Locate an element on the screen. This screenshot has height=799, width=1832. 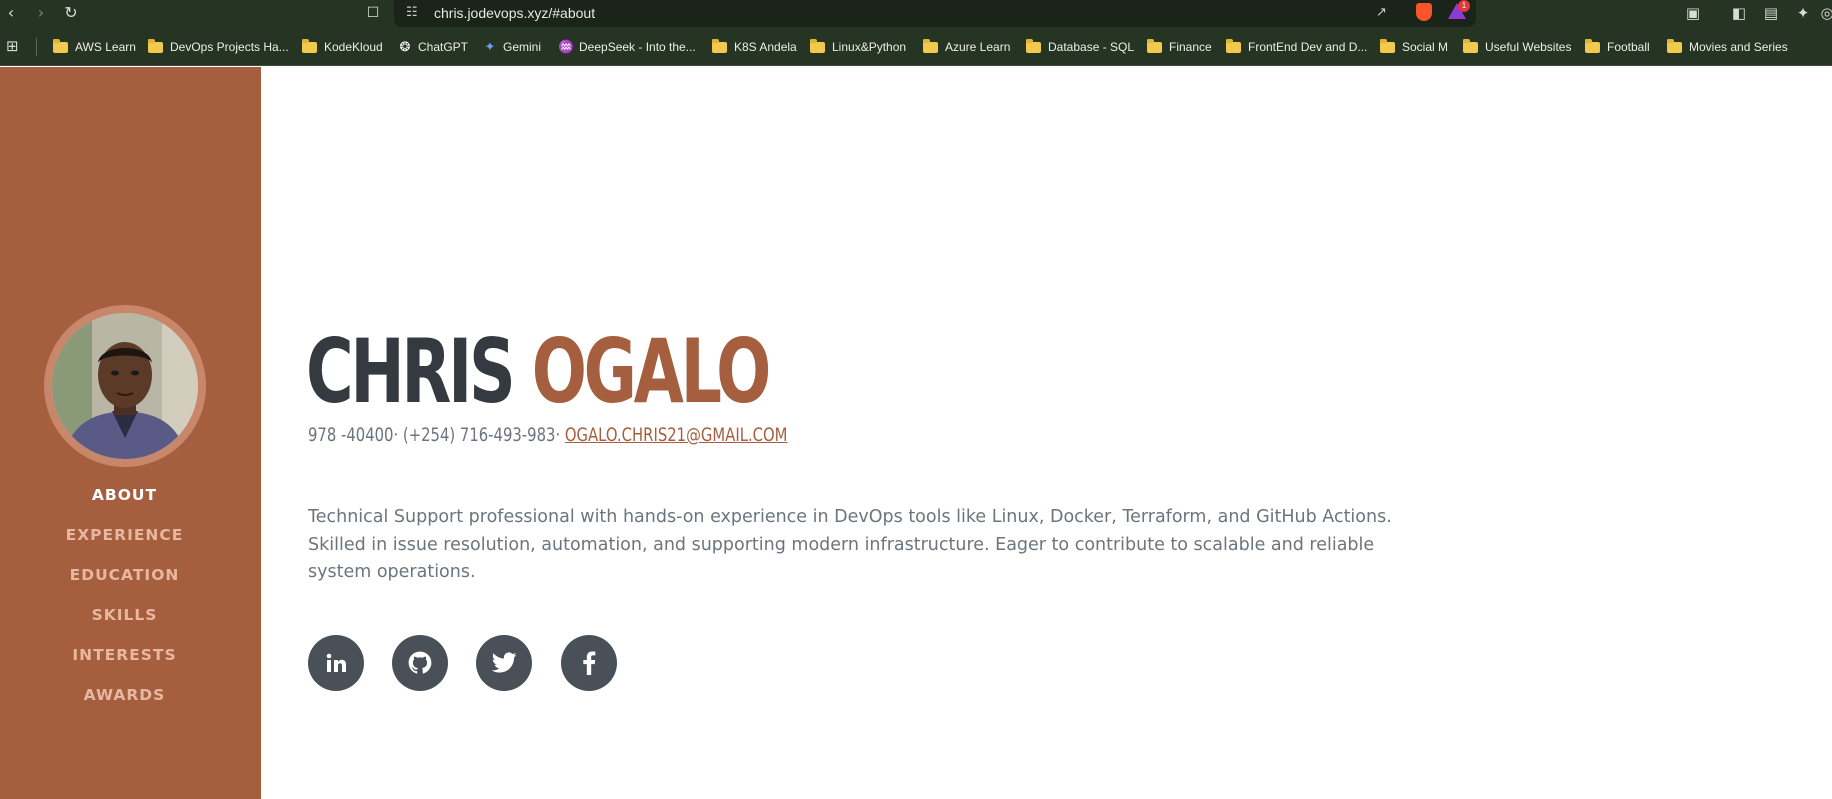
first-name: CHRIS is located at coordinates (411, 371).